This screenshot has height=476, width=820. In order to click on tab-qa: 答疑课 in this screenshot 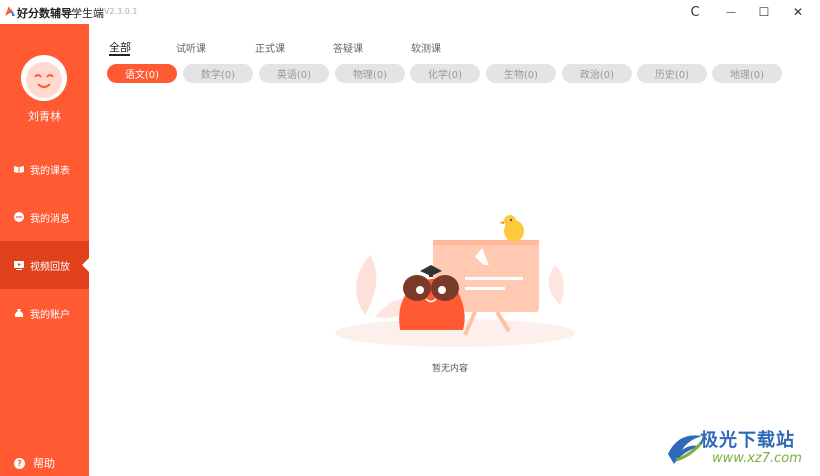, I will do `click(348, 47)`.